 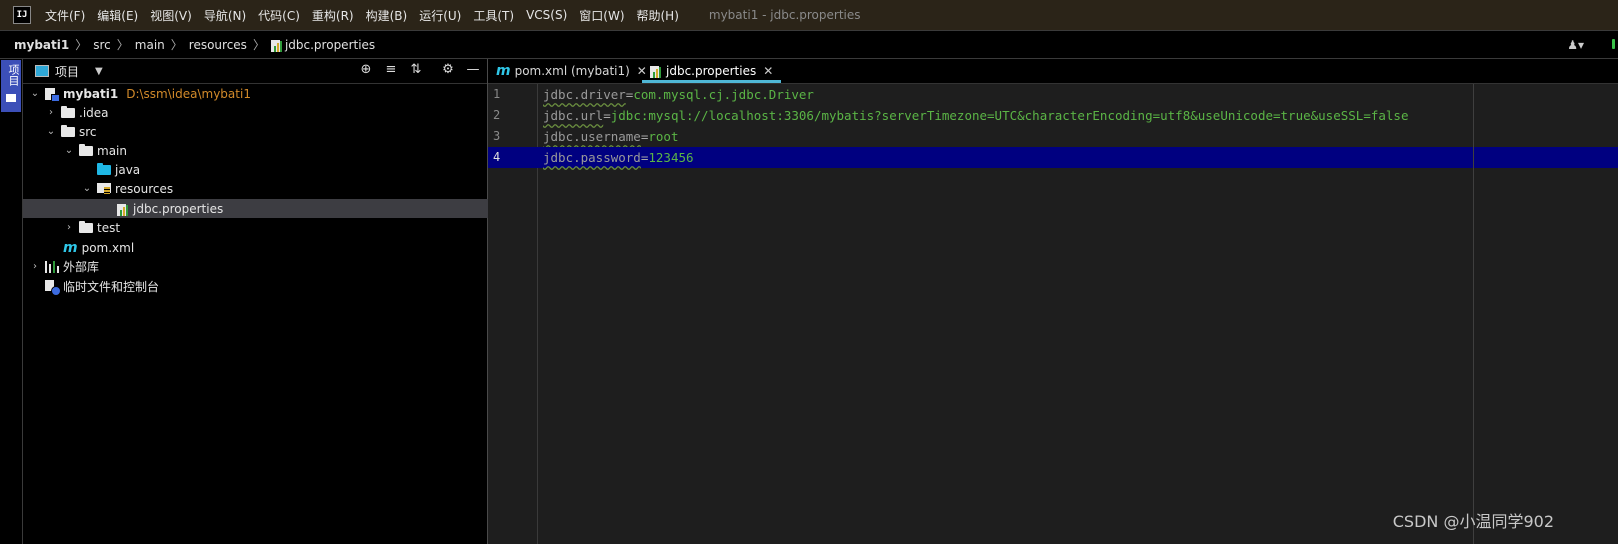 I want to click on tab-label: pom.xml (mybati1), so click(x=572, y=71).